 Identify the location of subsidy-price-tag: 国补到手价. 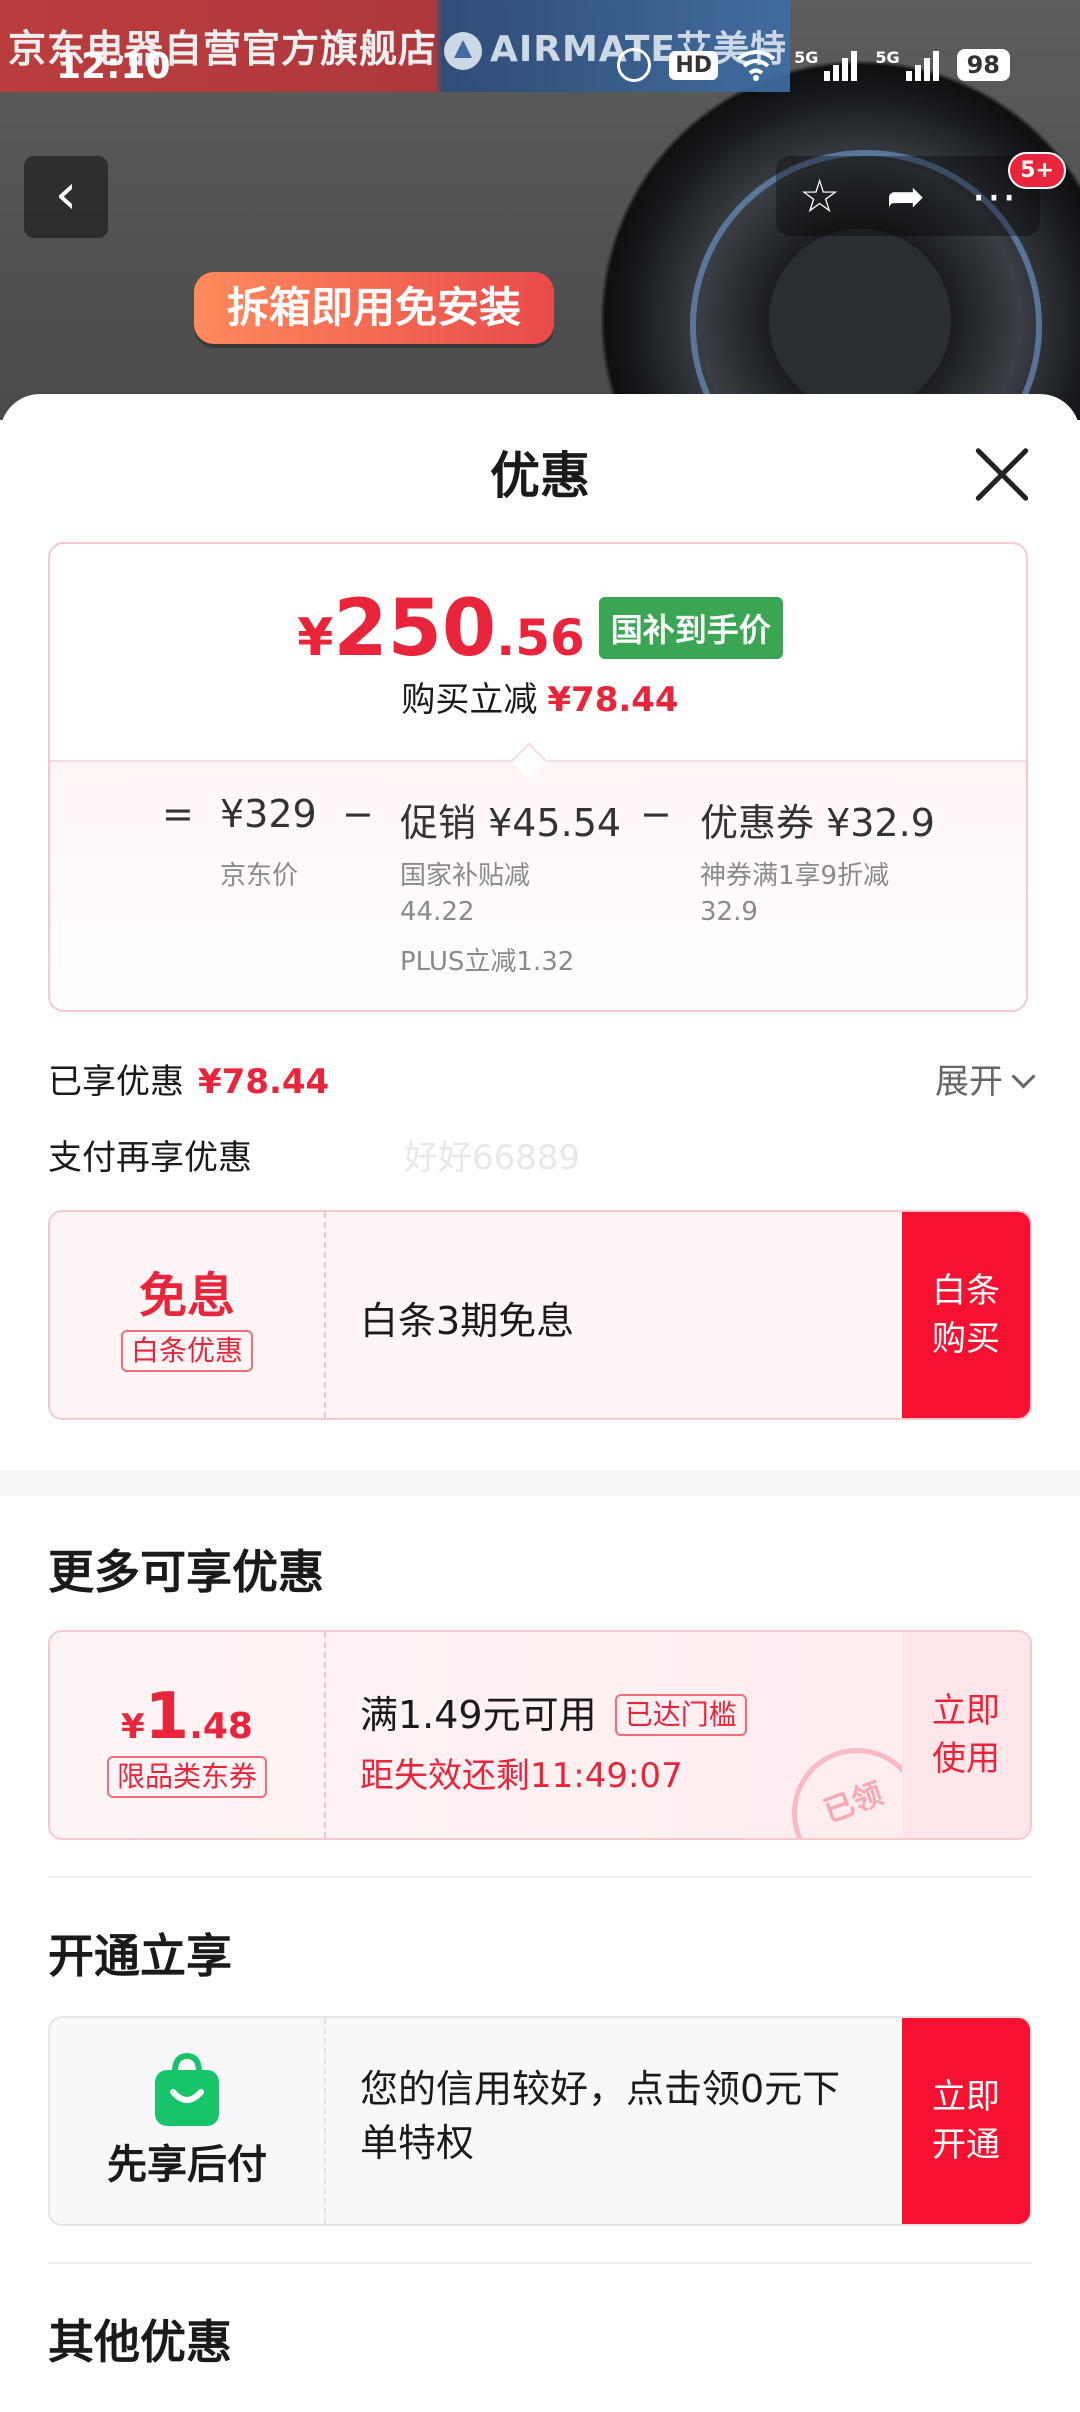
(690, 628).